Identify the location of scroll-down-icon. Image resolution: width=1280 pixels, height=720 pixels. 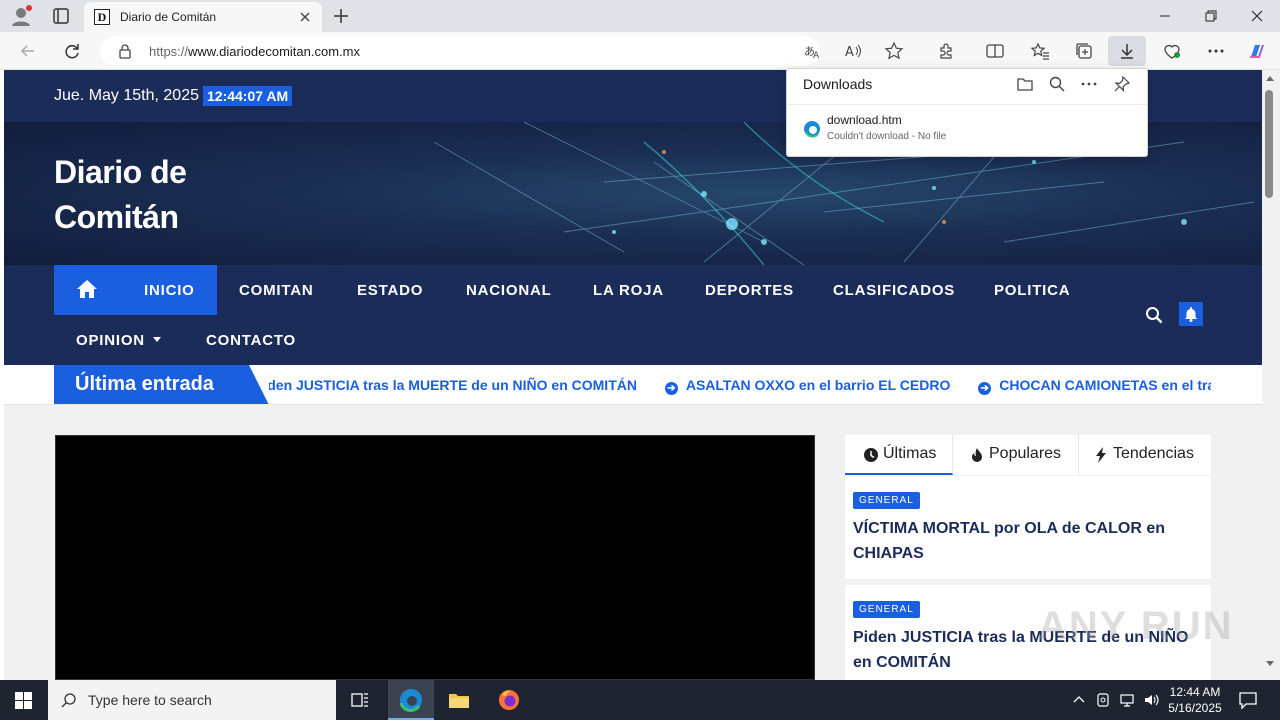
(1270, 663).